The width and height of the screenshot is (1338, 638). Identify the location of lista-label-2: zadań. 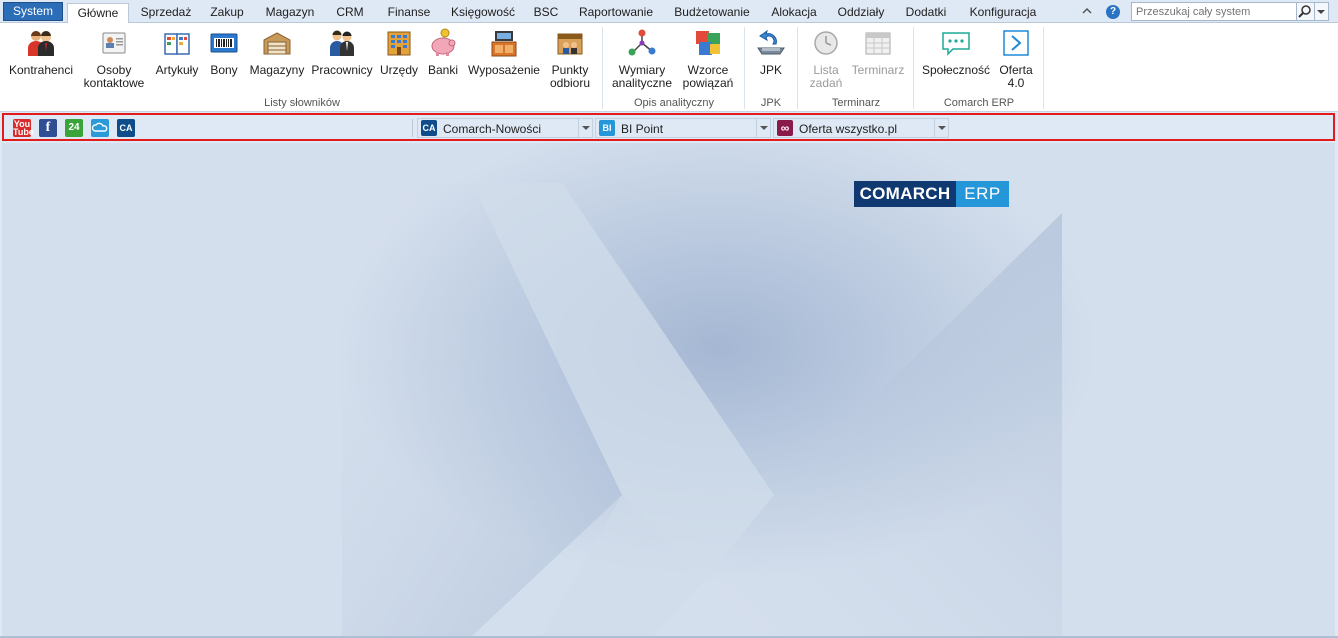
(826, 83).